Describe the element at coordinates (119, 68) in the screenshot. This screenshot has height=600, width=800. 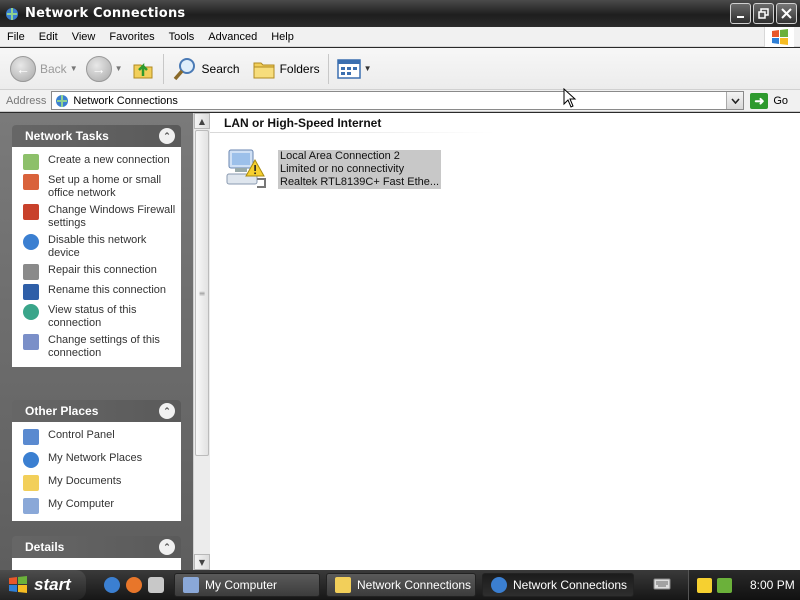
I see `forward-dropdown-icon: ▼` at that location.